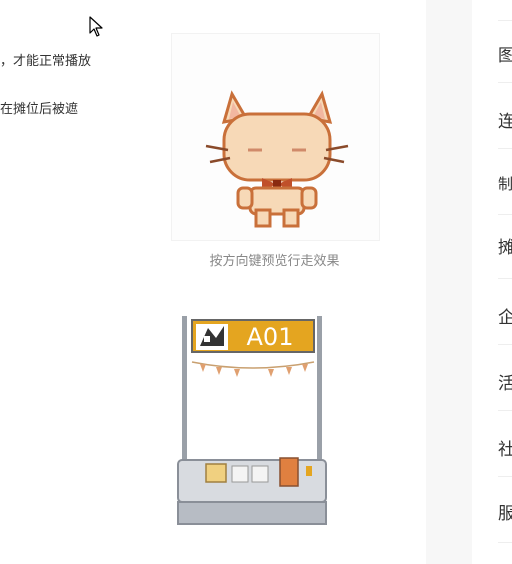  I want to click on sidebar-item-6: 社, so click(492, 450).